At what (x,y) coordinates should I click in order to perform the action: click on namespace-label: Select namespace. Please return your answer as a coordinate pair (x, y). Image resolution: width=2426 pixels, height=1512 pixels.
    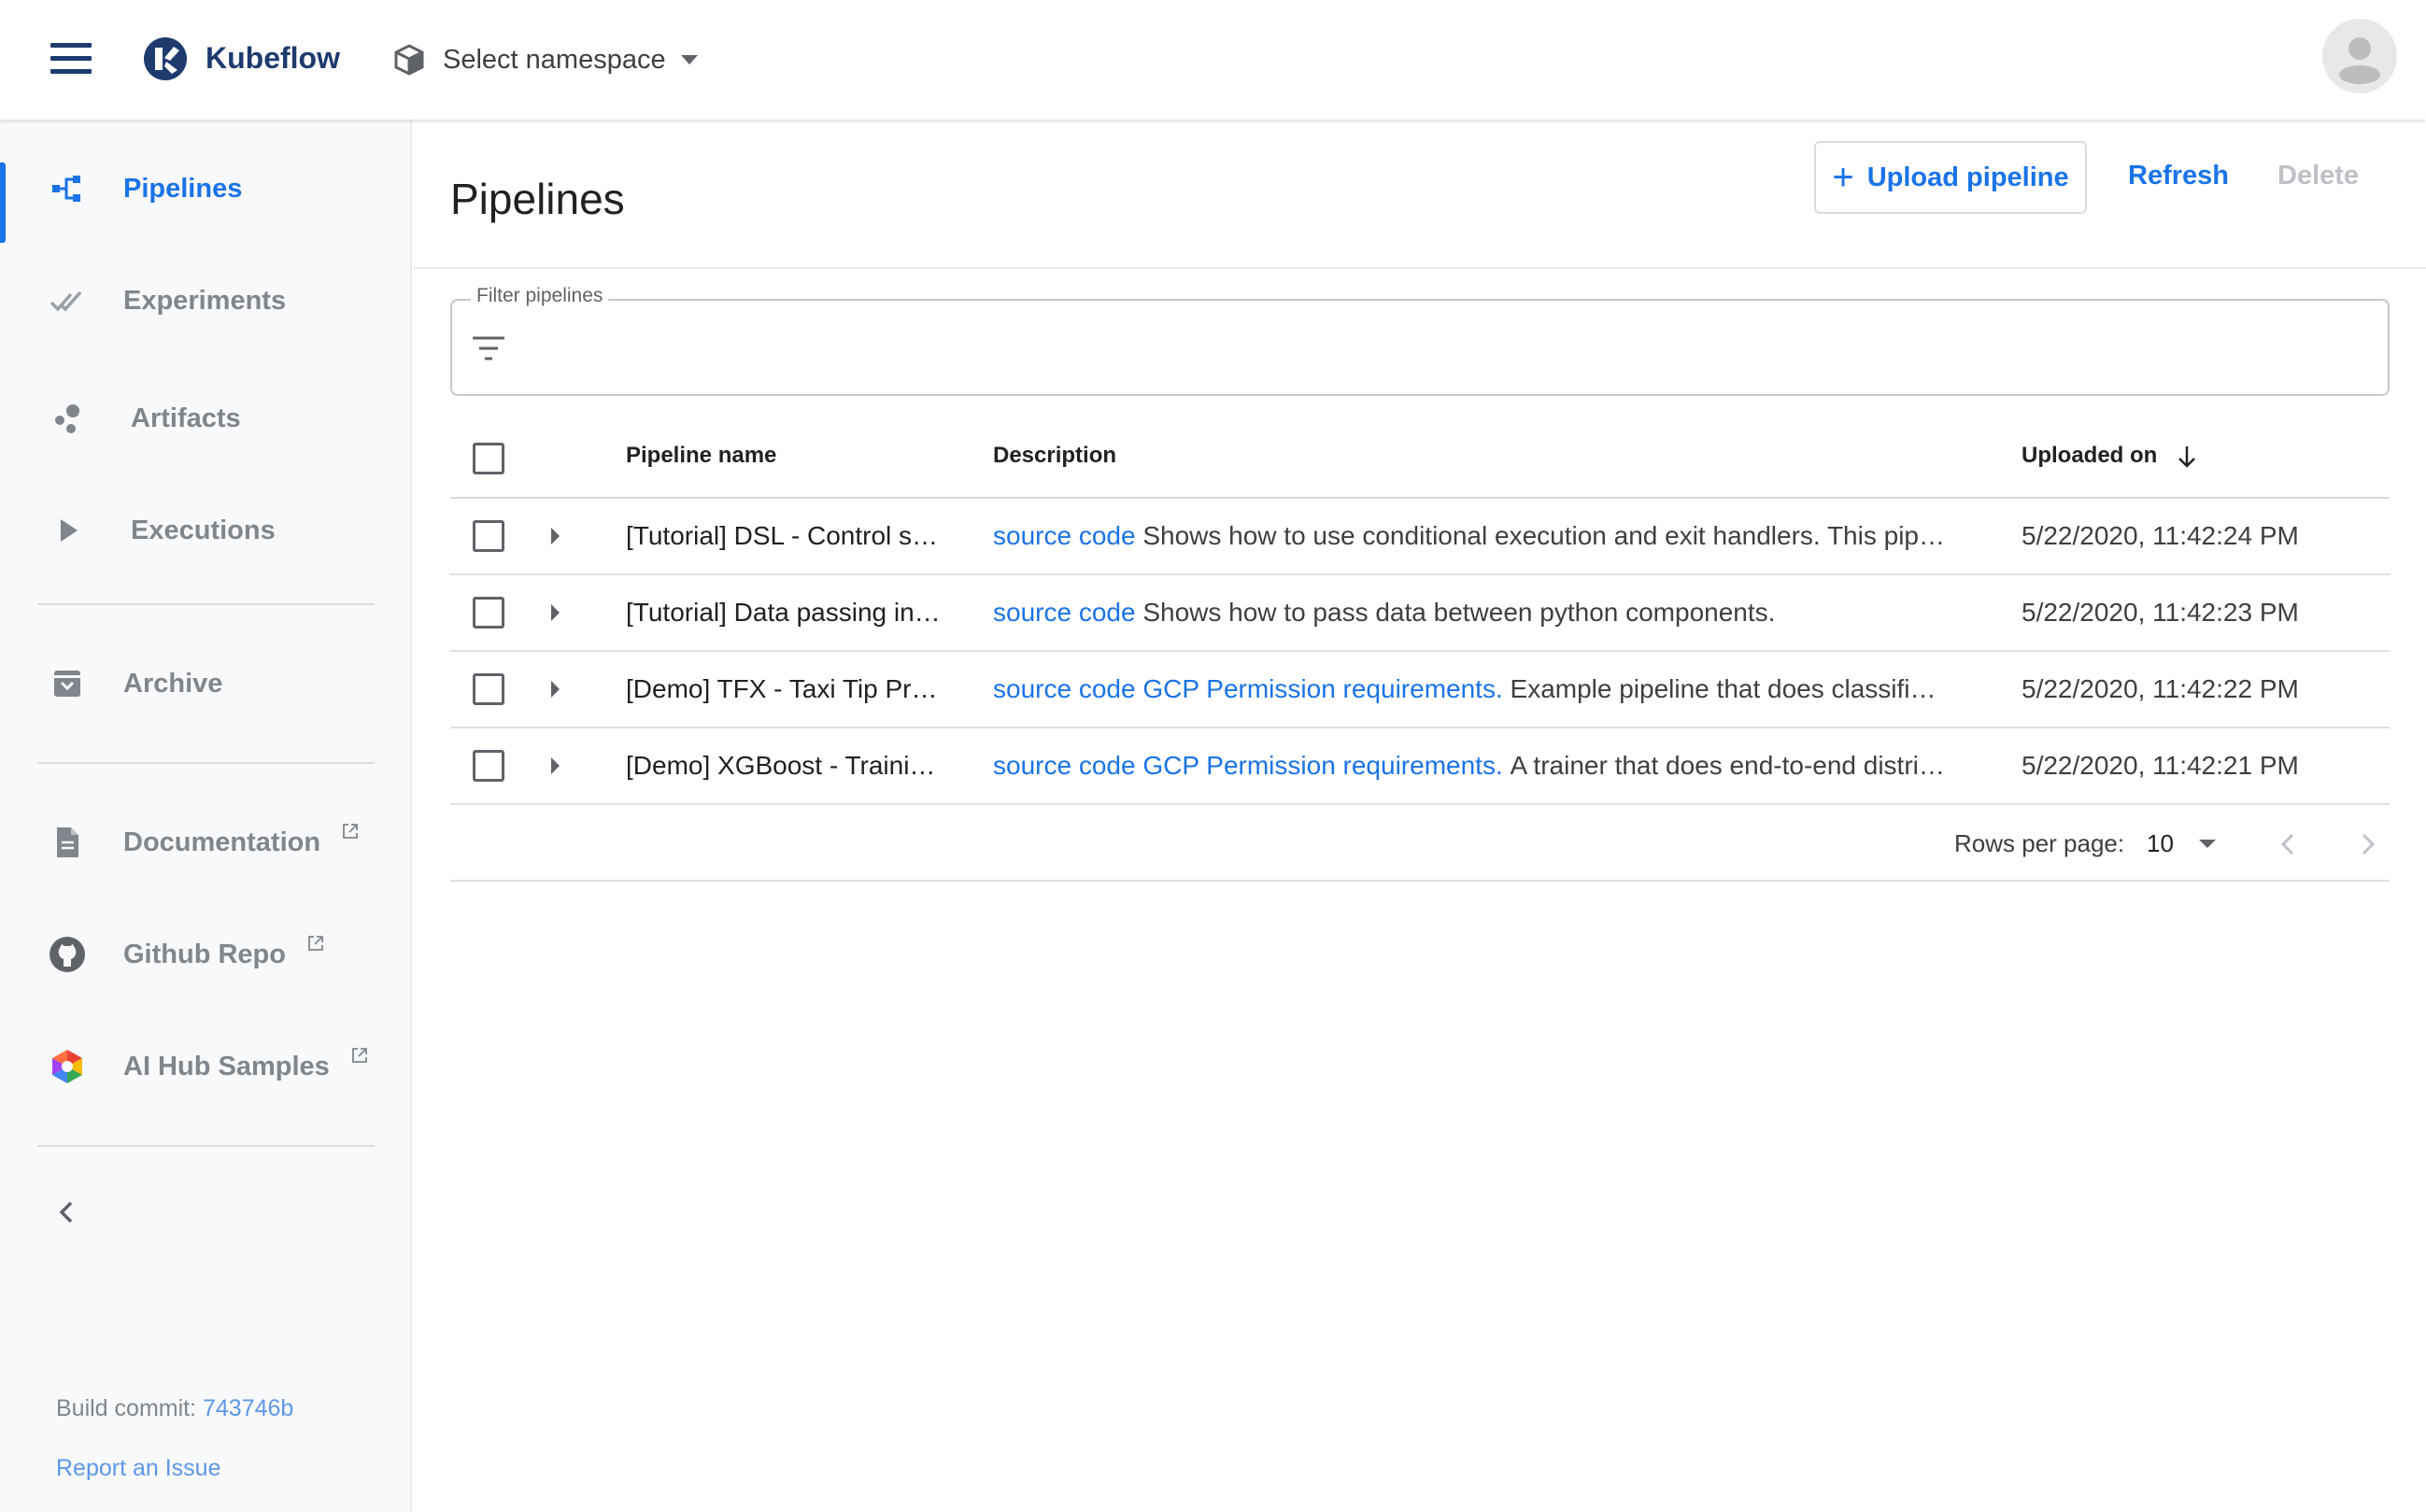
    Looking at the image, I should click on (554, 60).